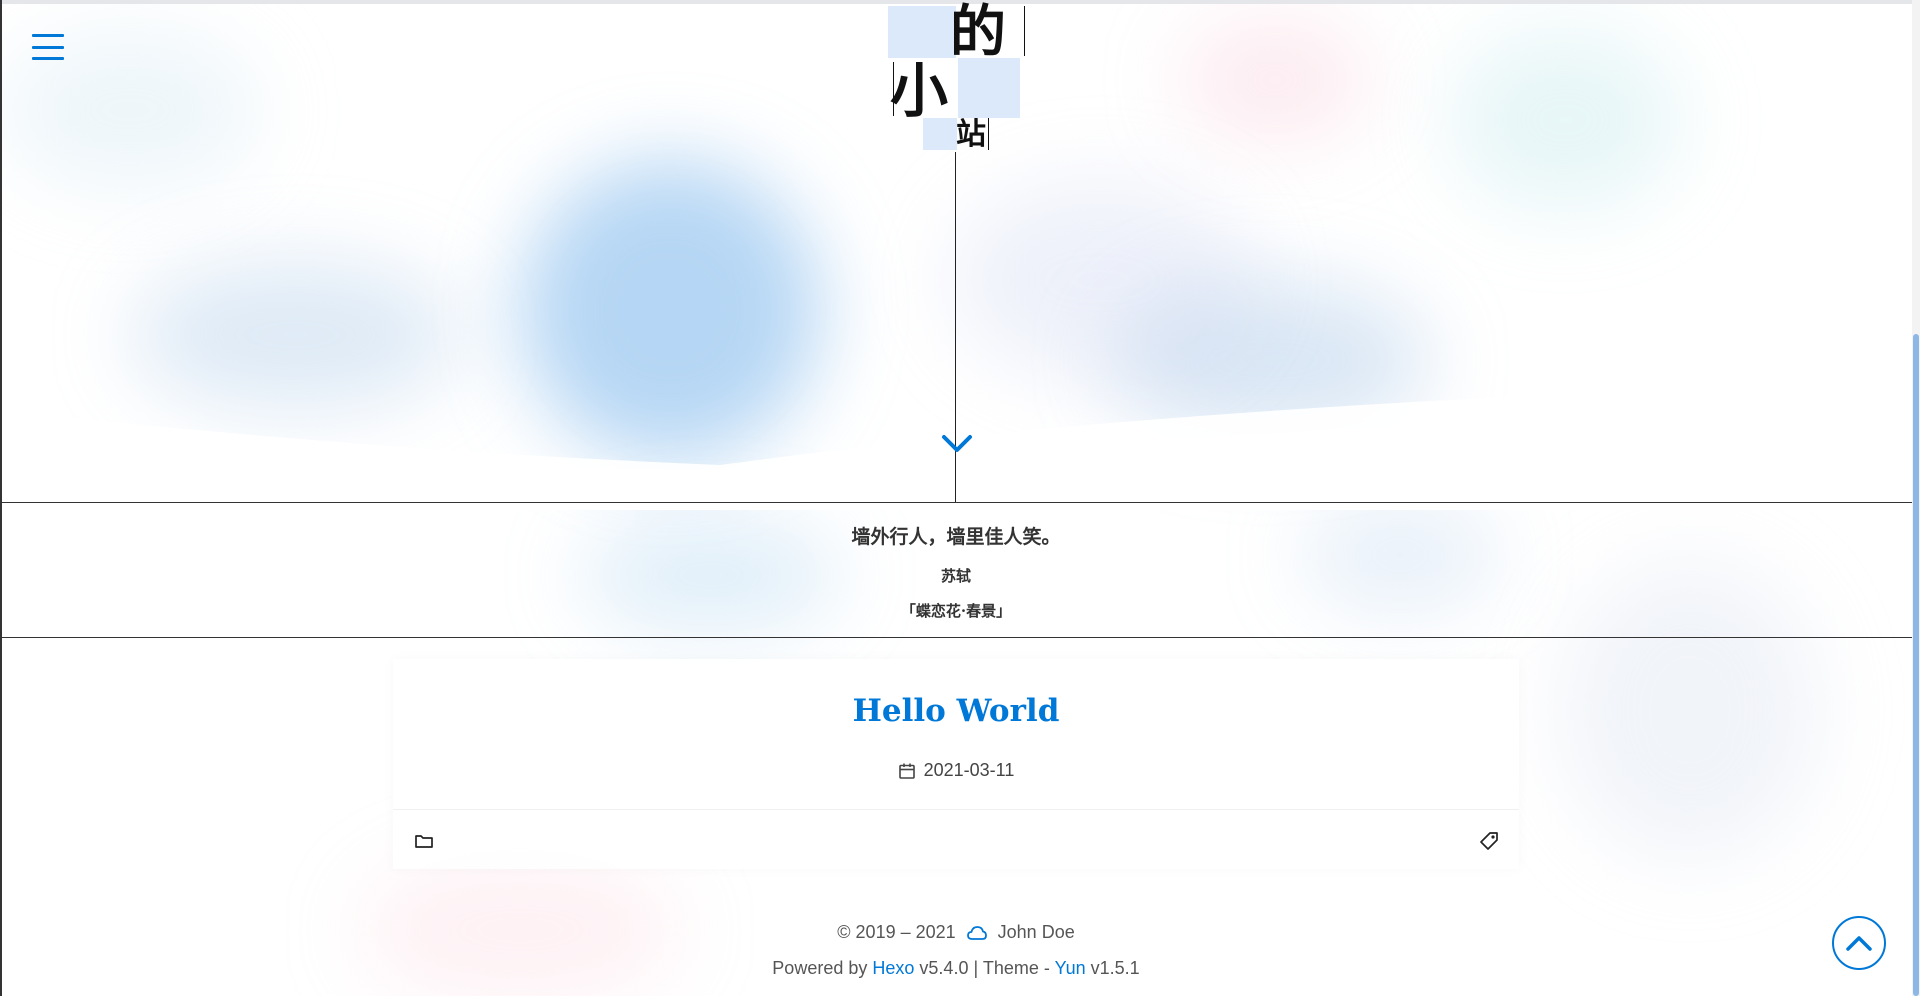  What do you see at coordinates (1489, 841) in the screenshot?
I see `tag-icon` at bounding box center [1489, 841].